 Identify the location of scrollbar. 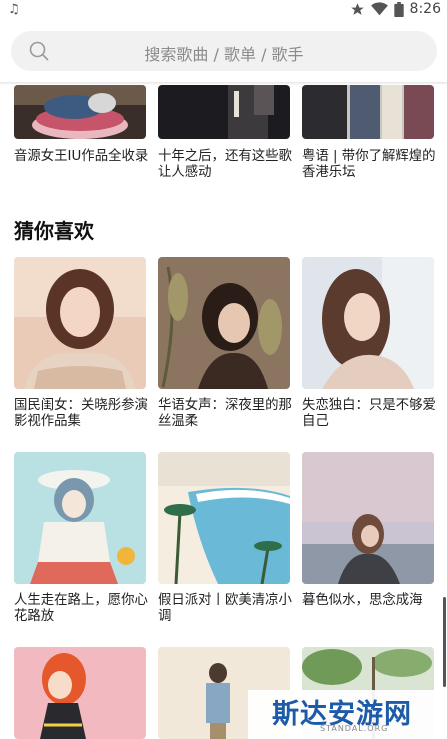
(444, 642).